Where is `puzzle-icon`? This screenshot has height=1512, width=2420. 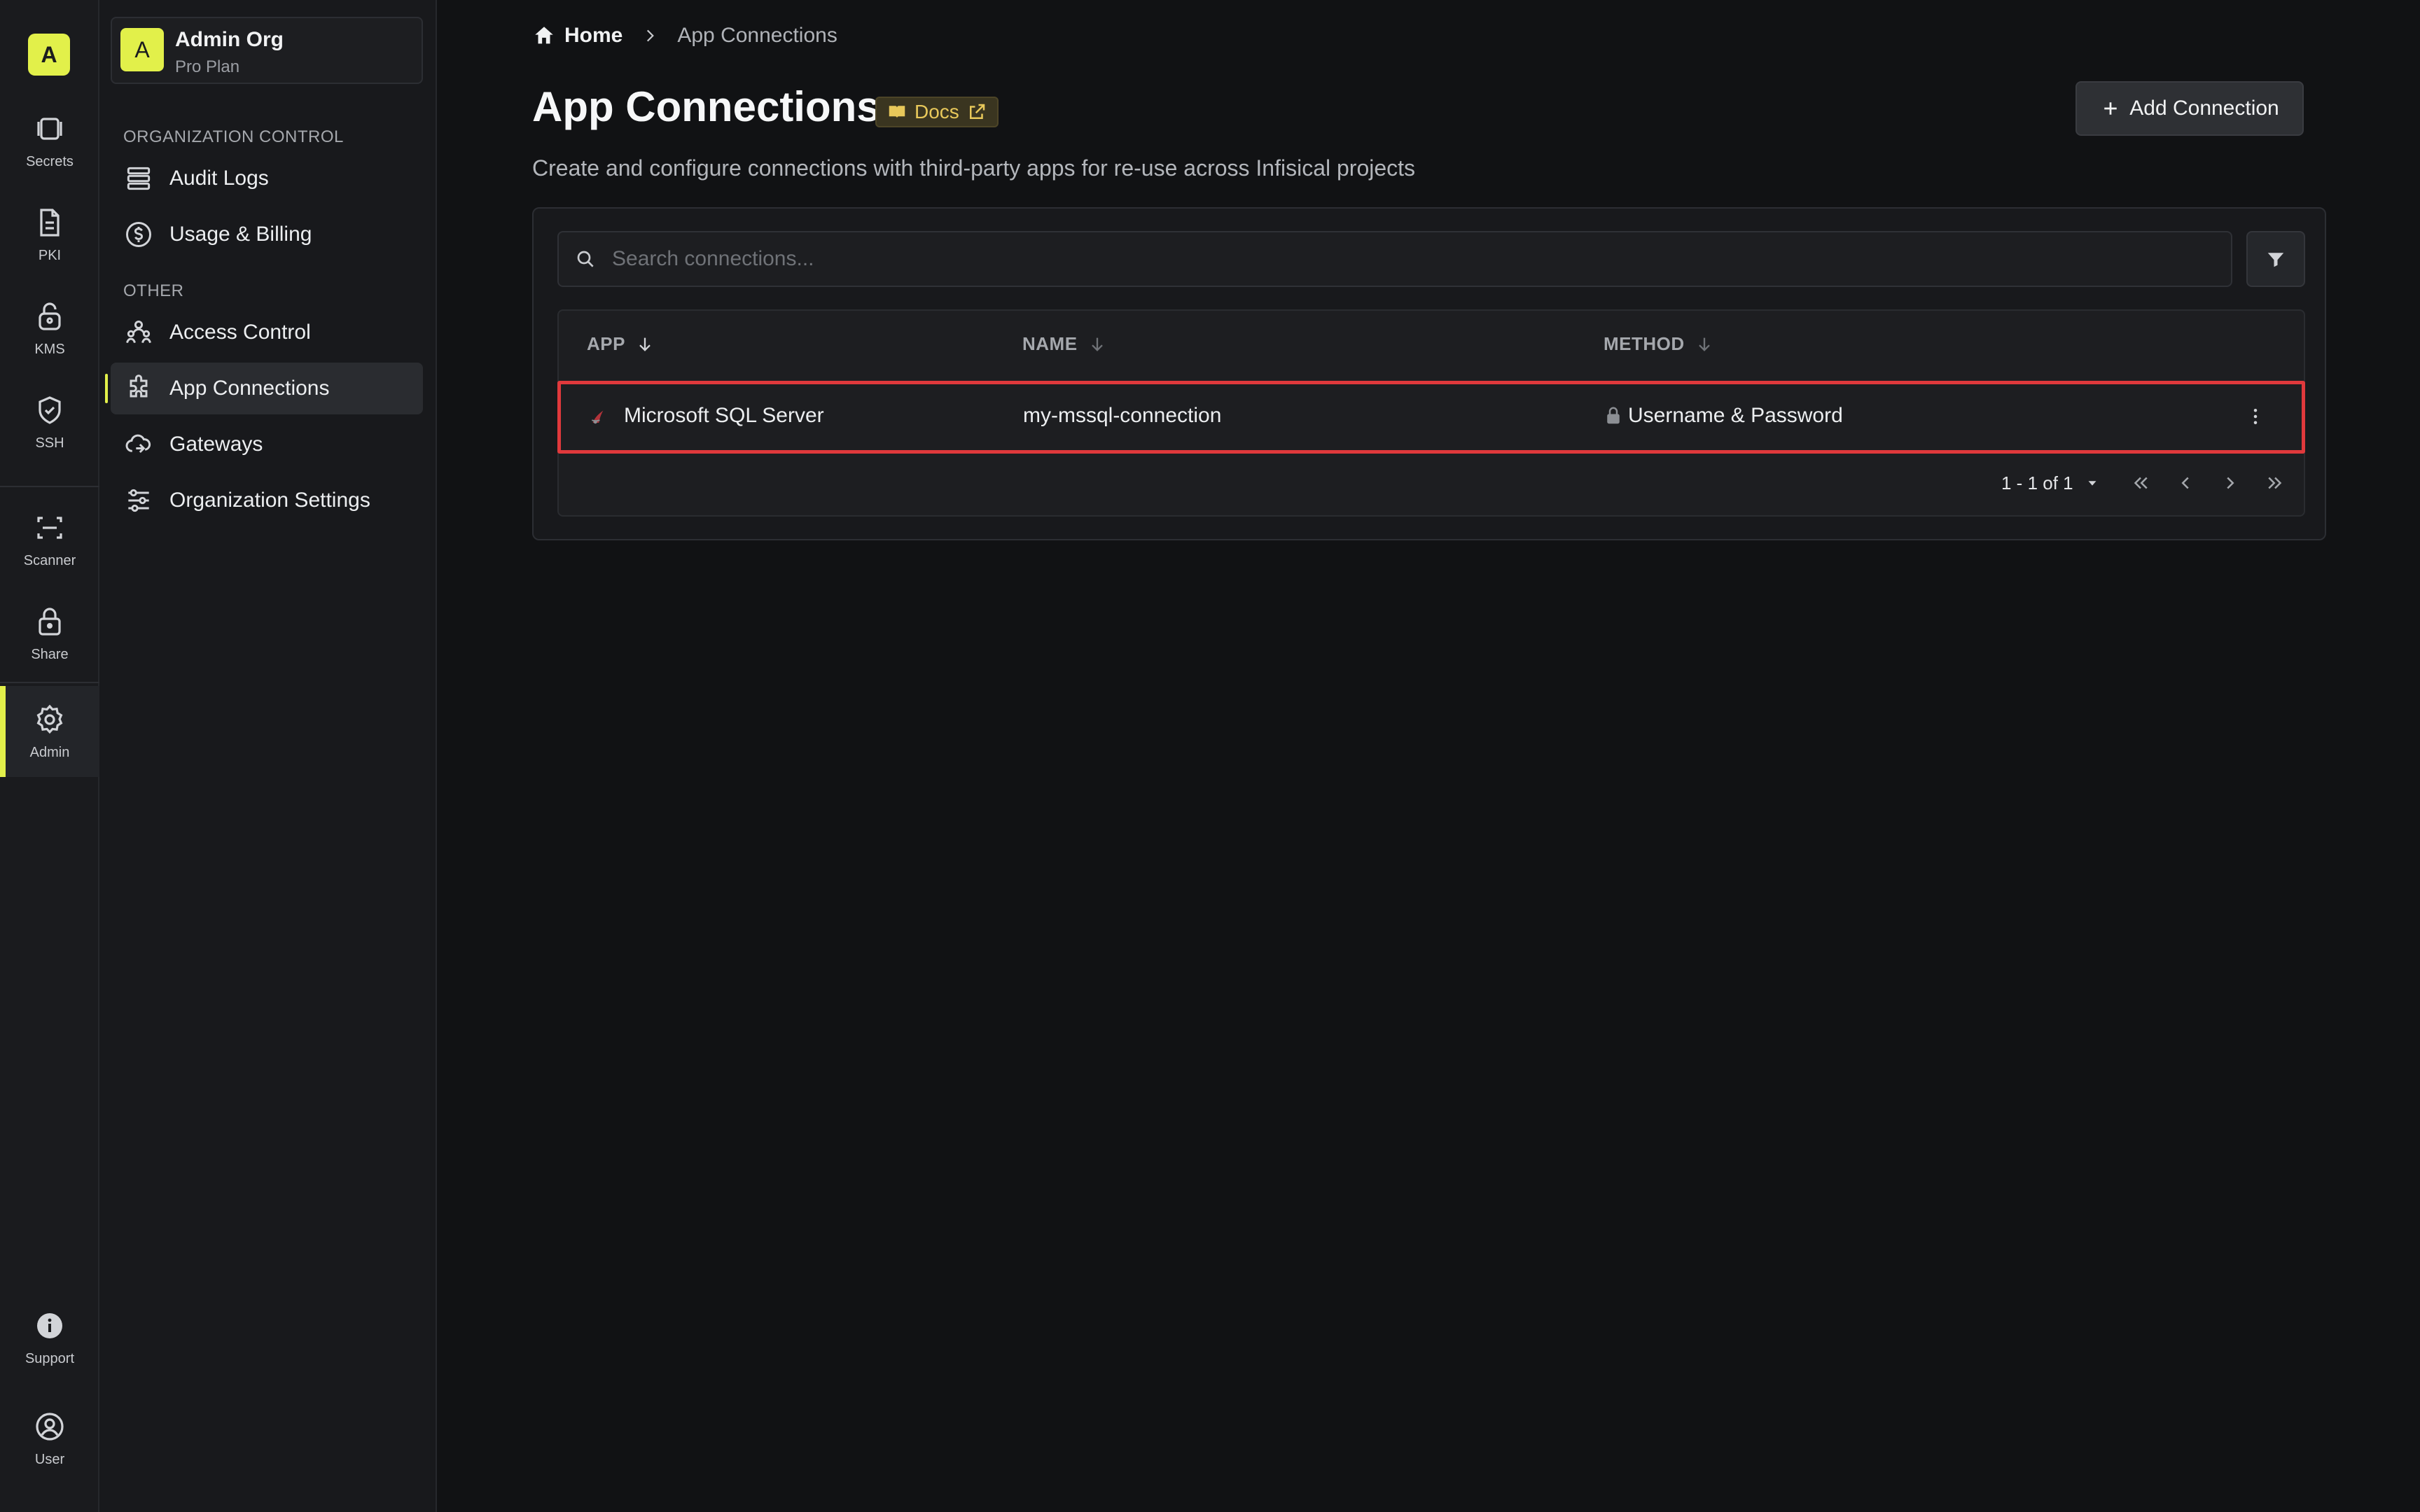 puzzle-icon is located at coordinates (138, 388).